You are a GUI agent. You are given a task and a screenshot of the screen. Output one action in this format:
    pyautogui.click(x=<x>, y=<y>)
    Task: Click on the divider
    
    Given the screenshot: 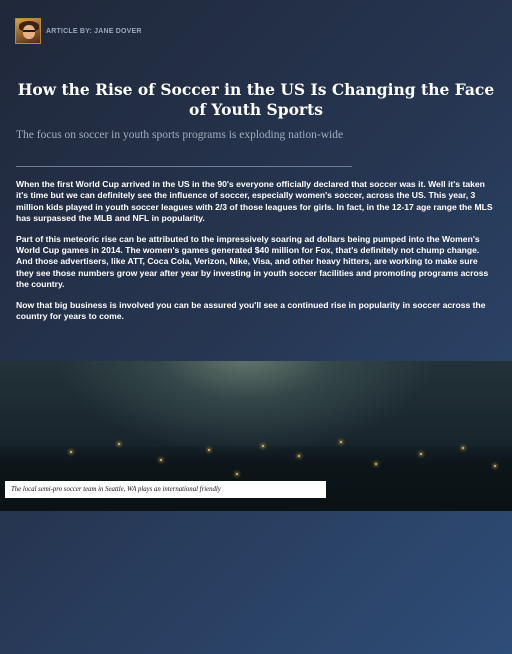 What is the action you would take?
    pyautogui.click(x=184, y=166)
    